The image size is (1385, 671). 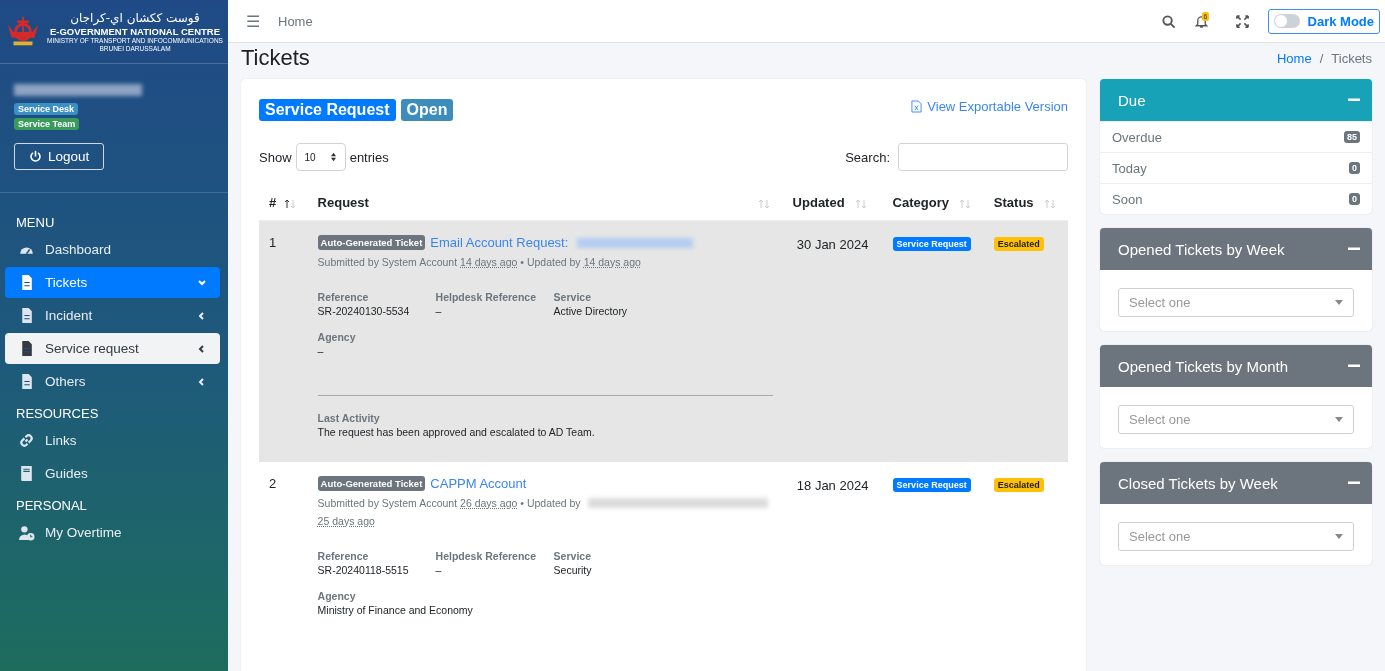 I want to click on column-header: Status, so click(x=1025, y=203).